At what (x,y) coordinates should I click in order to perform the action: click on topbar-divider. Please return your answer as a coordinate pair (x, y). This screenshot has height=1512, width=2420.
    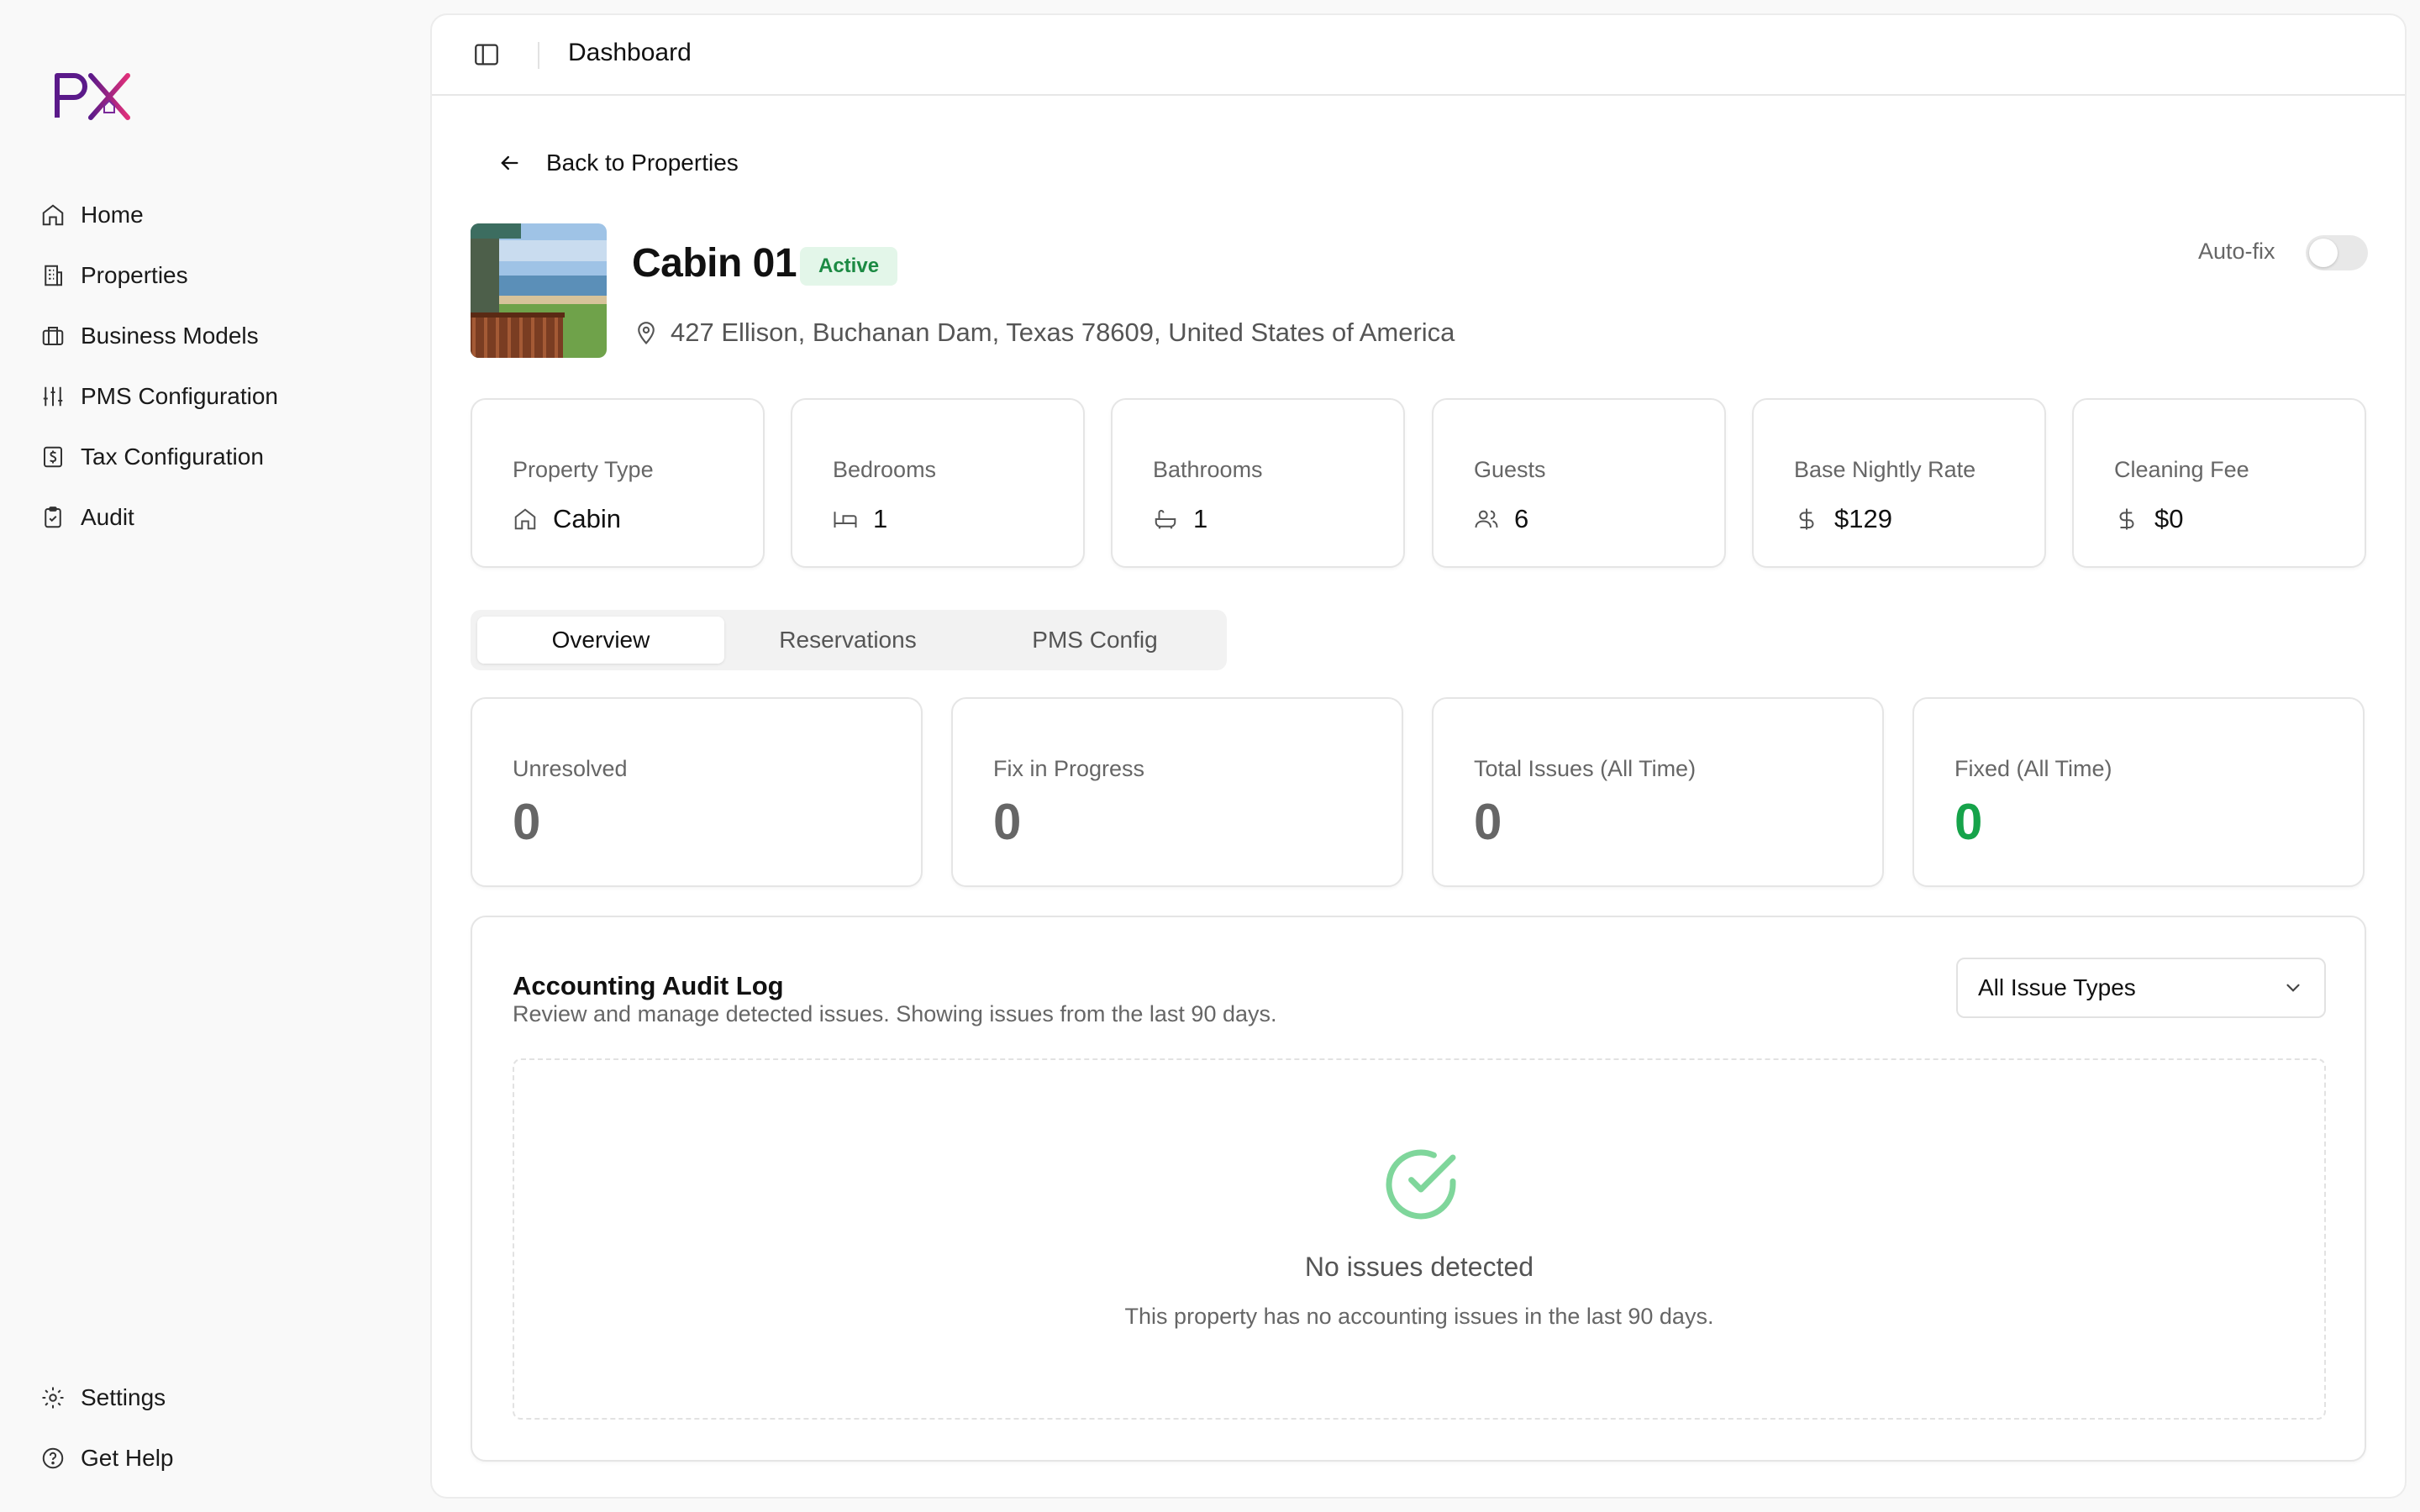
    Looking at the image, I should click on (538, 55).